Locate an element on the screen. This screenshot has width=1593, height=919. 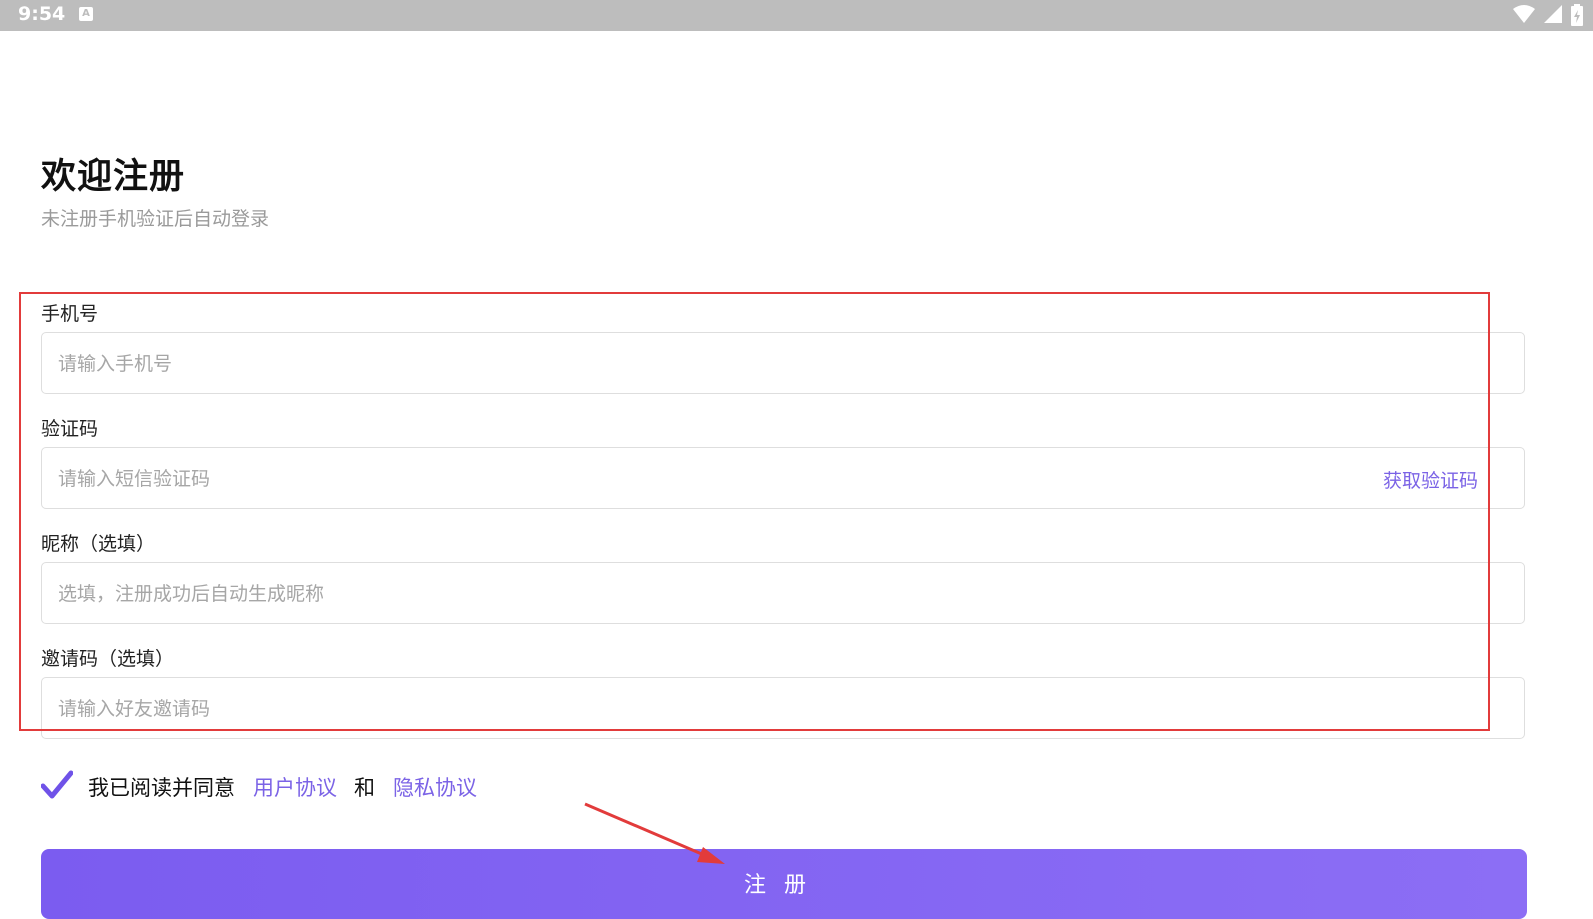
wifi-icon is located at coordinates (1523, 14).